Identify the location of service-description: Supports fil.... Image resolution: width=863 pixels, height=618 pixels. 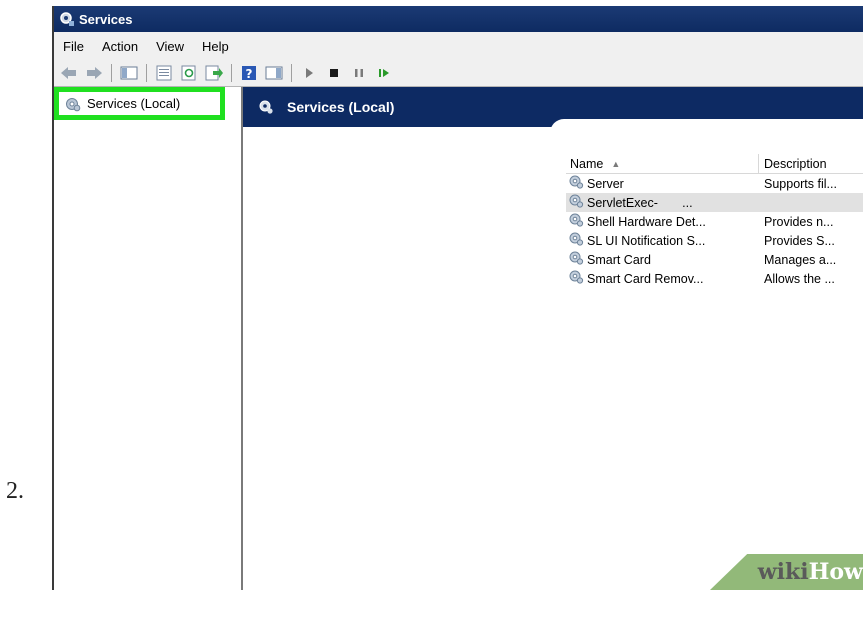
(800, 183).